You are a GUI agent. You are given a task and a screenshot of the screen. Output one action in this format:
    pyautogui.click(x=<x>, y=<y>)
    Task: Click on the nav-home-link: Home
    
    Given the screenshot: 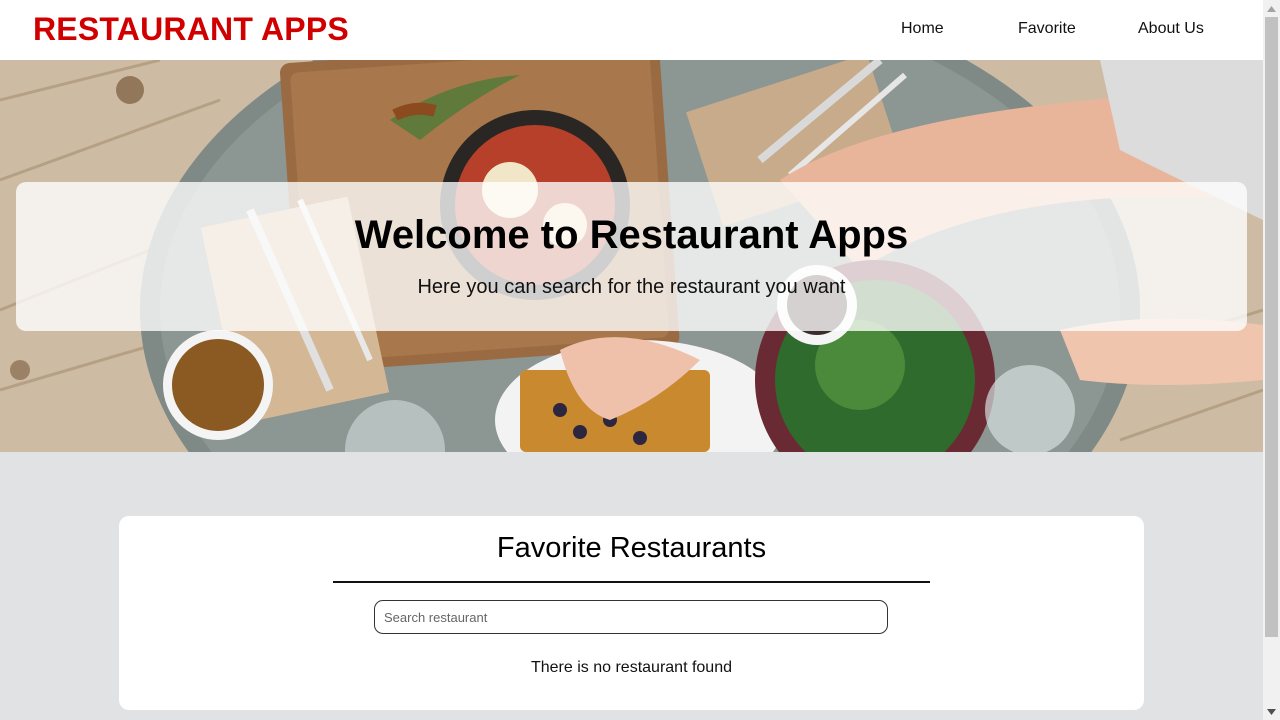 What is the action you would take?
    pyautogui.click(x=922, y=29)
    